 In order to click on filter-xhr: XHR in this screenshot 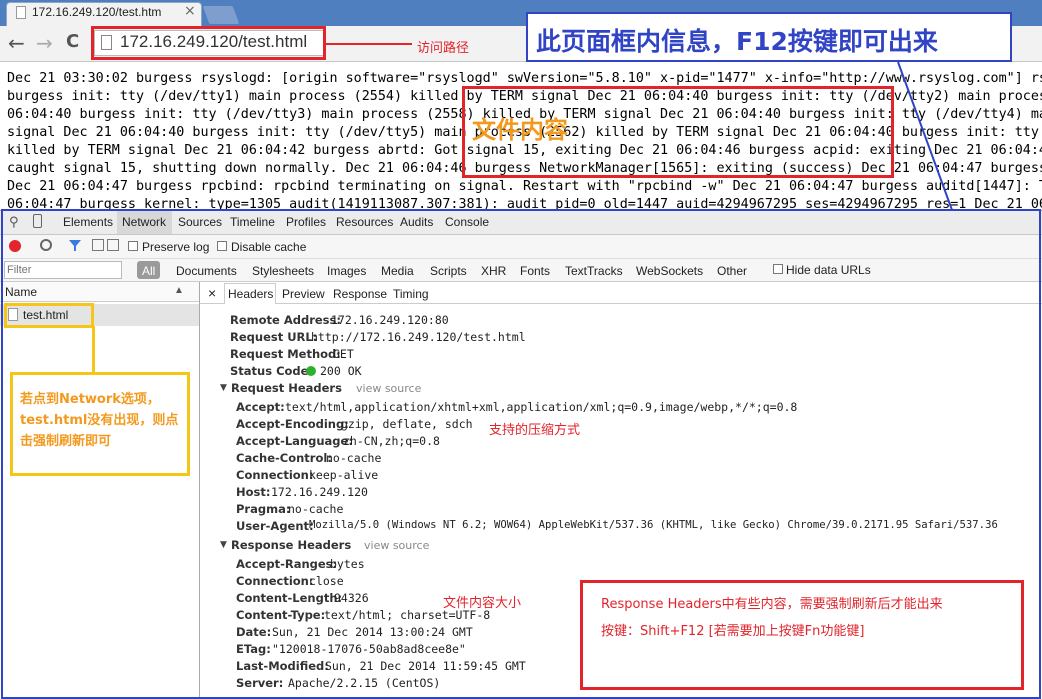, I will do `click(493, 271)`.